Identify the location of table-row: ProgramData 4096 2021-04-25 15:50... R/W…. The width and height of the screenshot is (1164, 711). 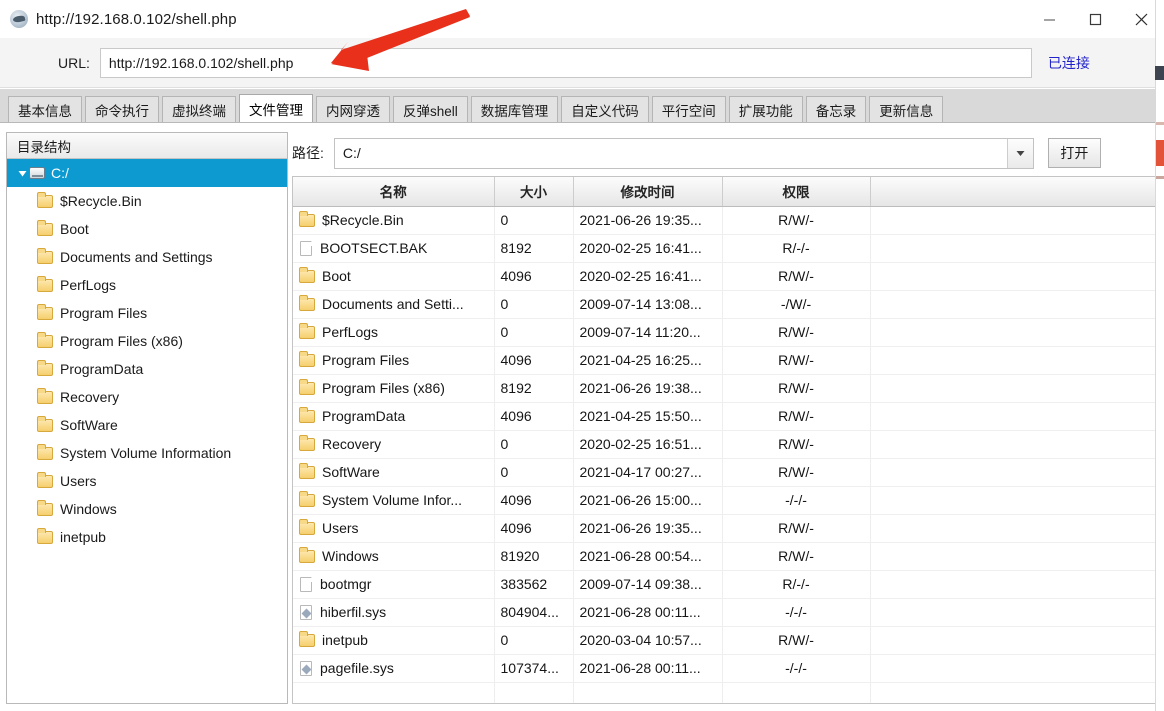
(724, 416).